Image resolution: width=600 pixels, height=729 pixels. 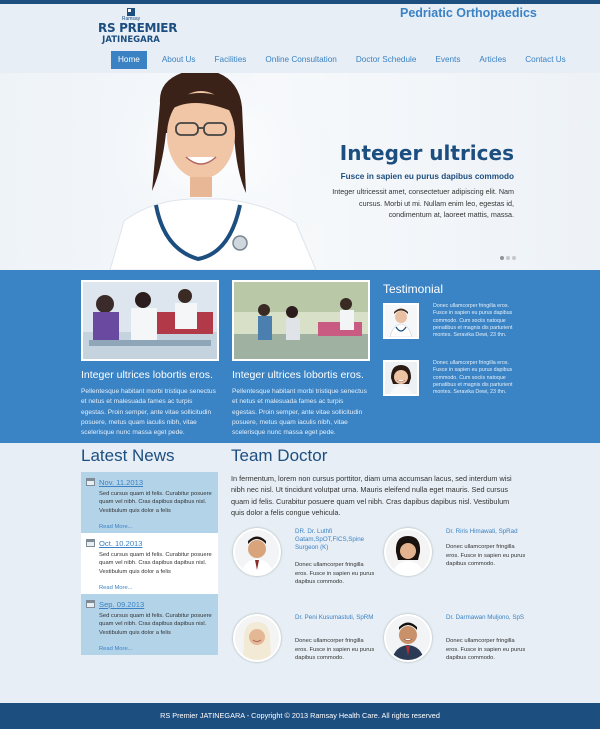 What do you see at coordinates (231, 60) in the screenshot?
I see `nav-facilities: Facilities` at bounding box center [231, 60].